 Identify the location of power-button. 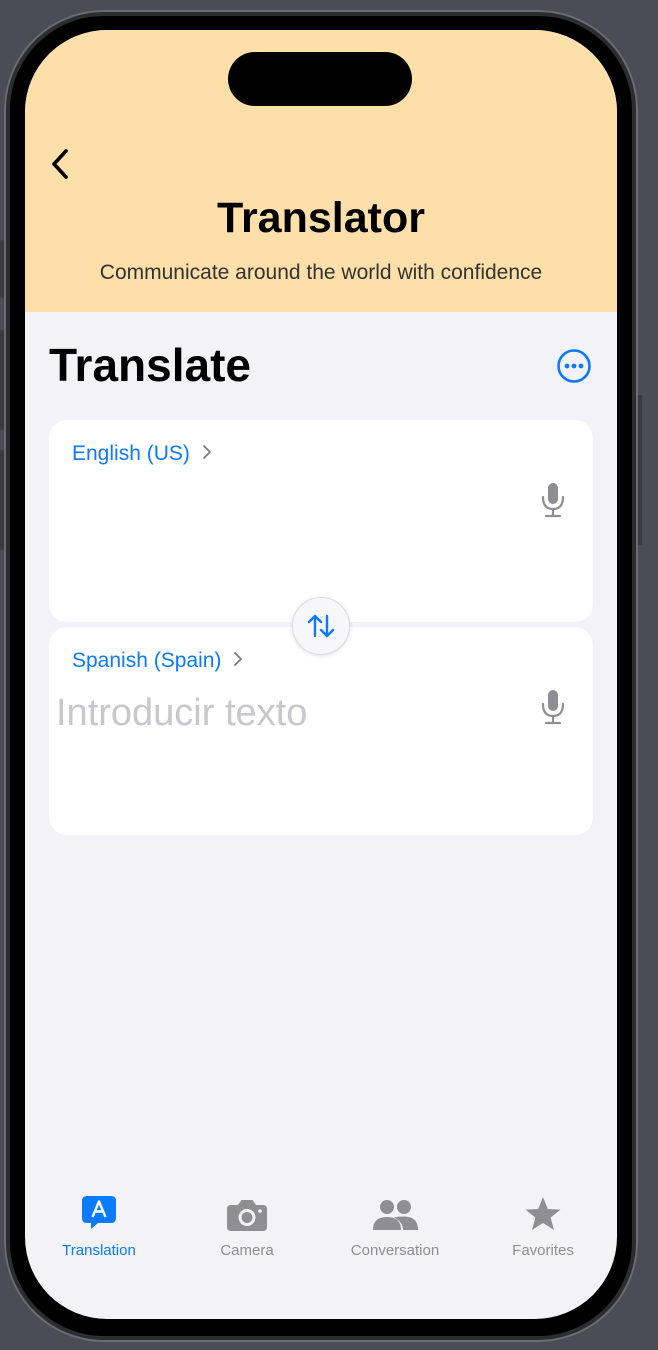
(640, 470).